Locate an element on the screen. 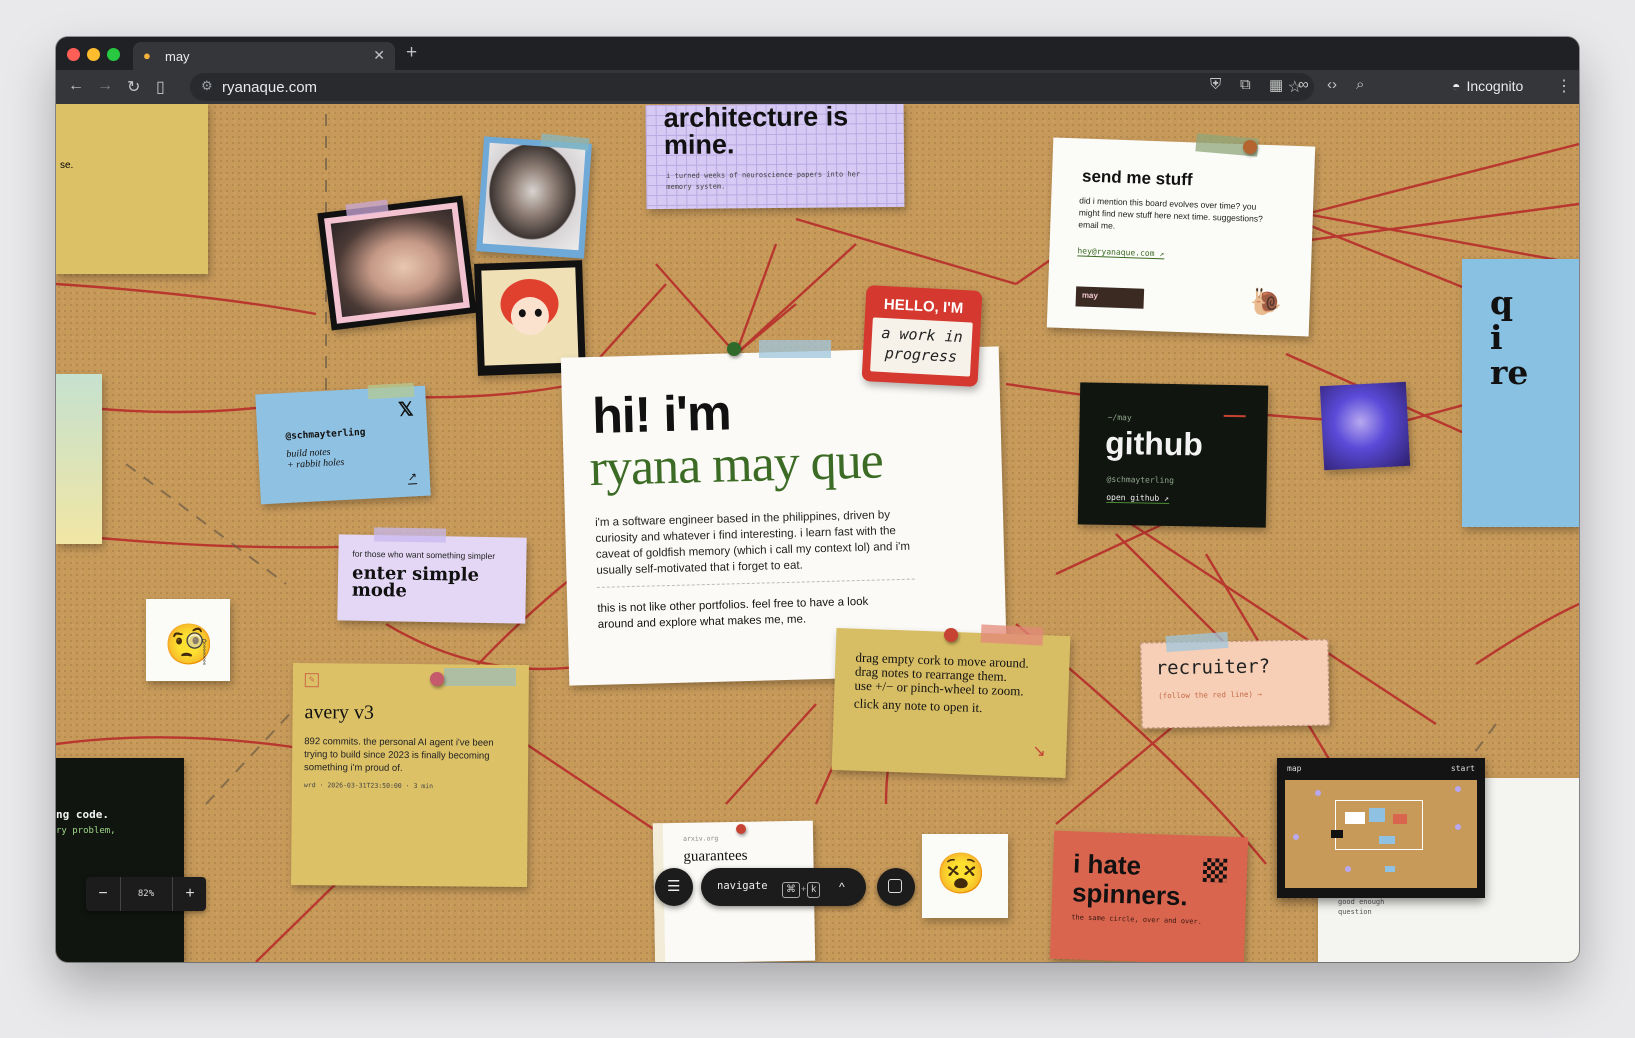  note-partial-pastel is located at coordinates (79, 459).